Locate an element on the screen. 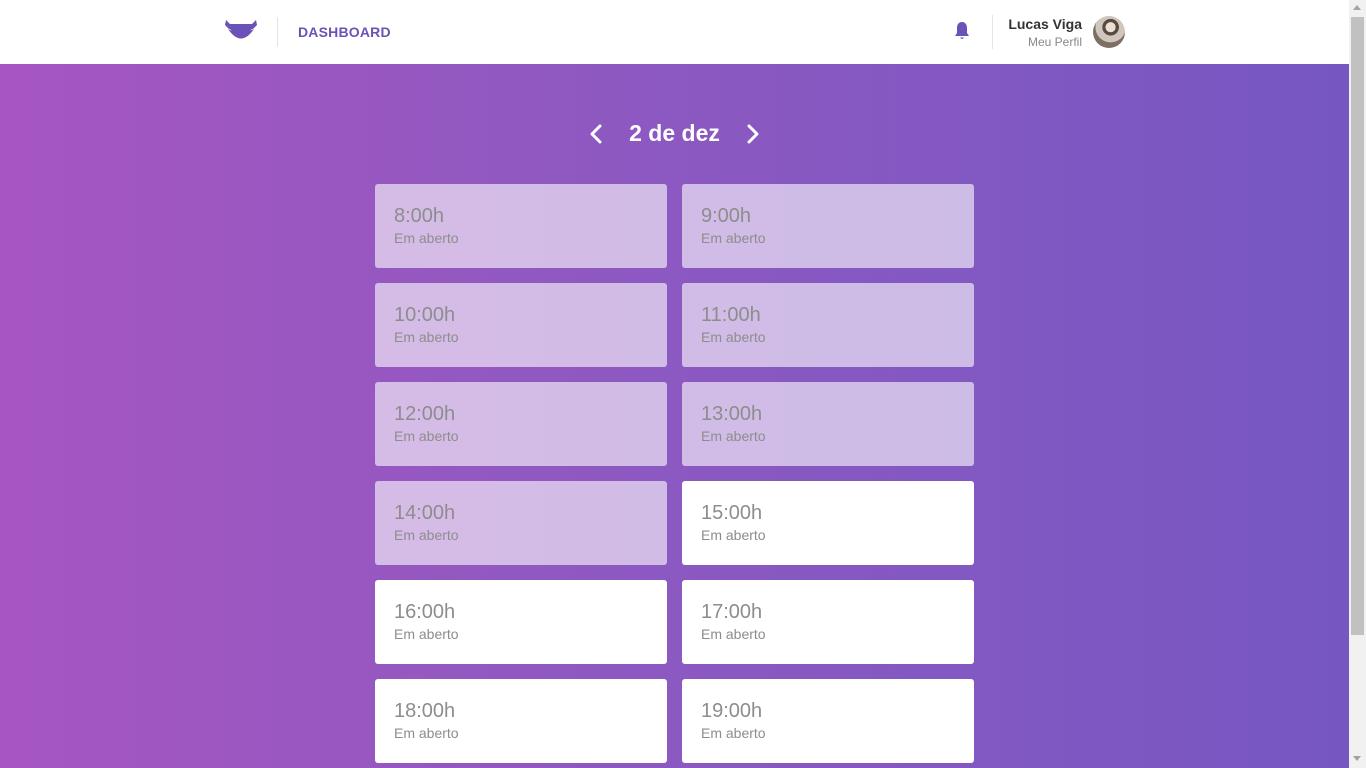  time-slot: 18:00h Em aberto is located at coordinates (521, 721).